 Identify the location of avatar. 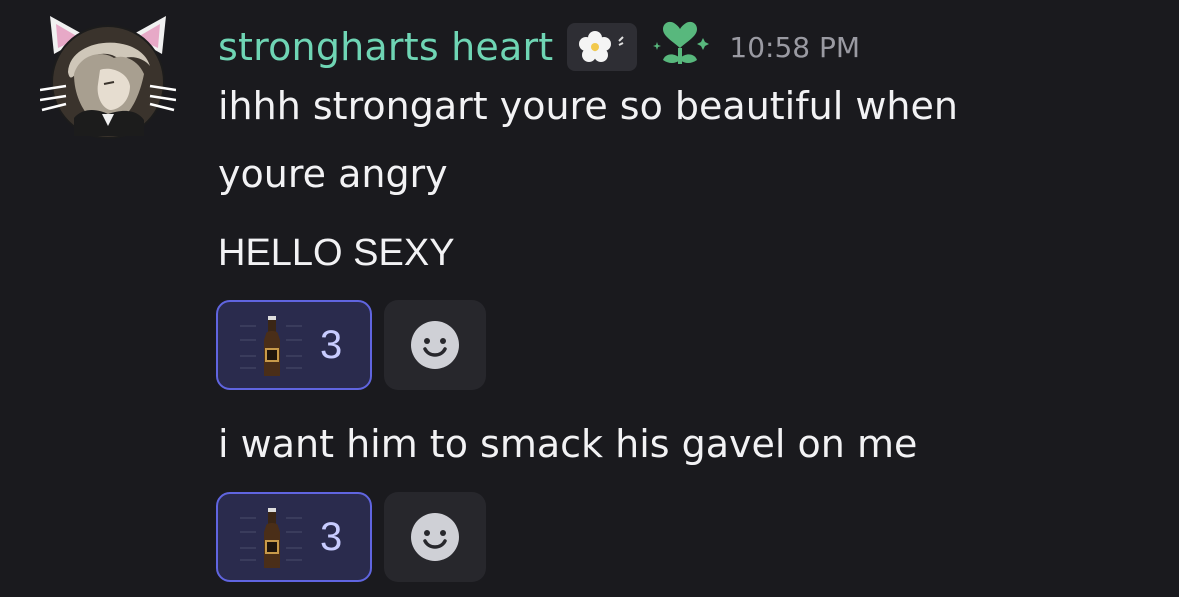
(108, 78).